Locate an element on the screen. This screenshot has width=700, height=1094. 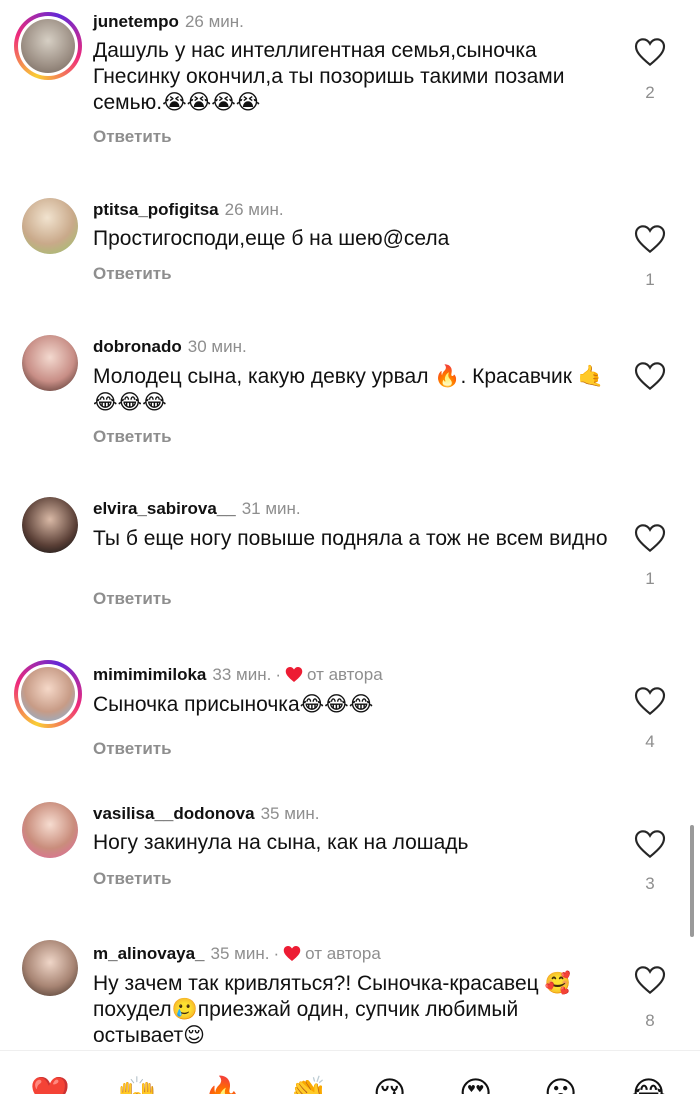
comment-meta: elvira_sabirova__ 31 мин. is located at coordinates (197, 509).